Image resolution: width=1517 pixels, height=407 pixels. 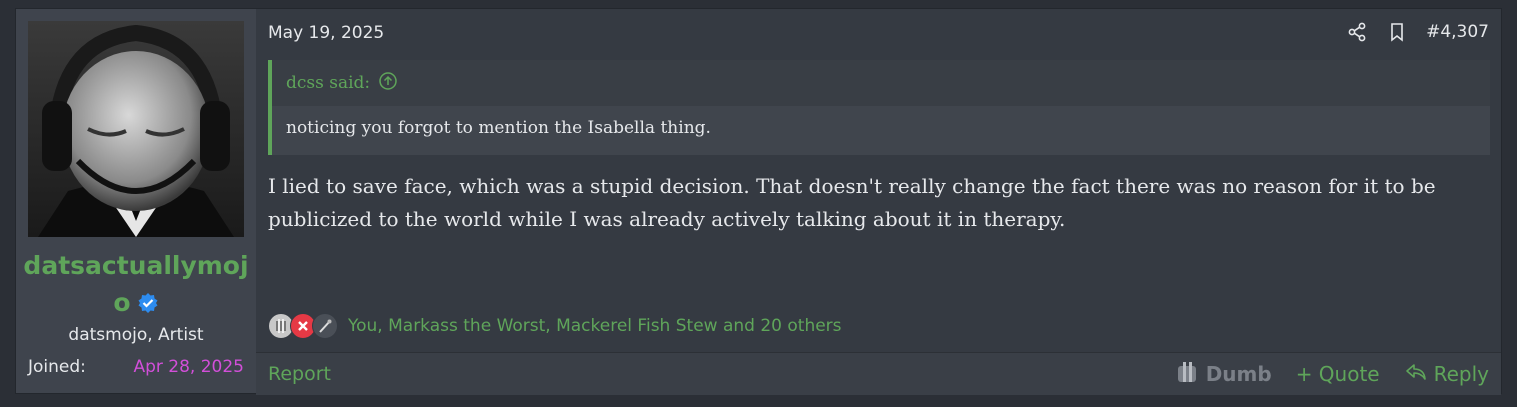 I want to click on avatar, so click(x=136, y=129).